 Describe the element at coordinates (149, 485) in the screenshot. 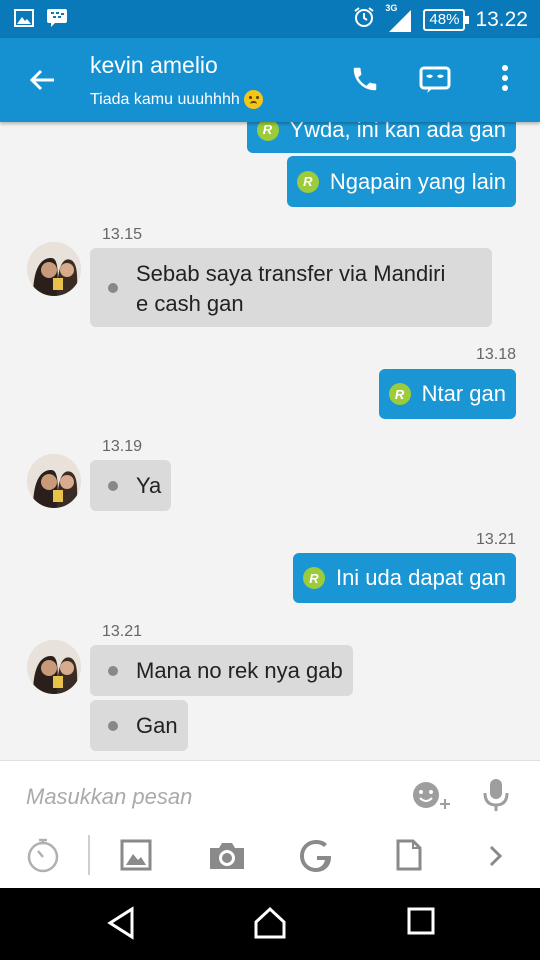

I see `message-text: Ya` at that location.